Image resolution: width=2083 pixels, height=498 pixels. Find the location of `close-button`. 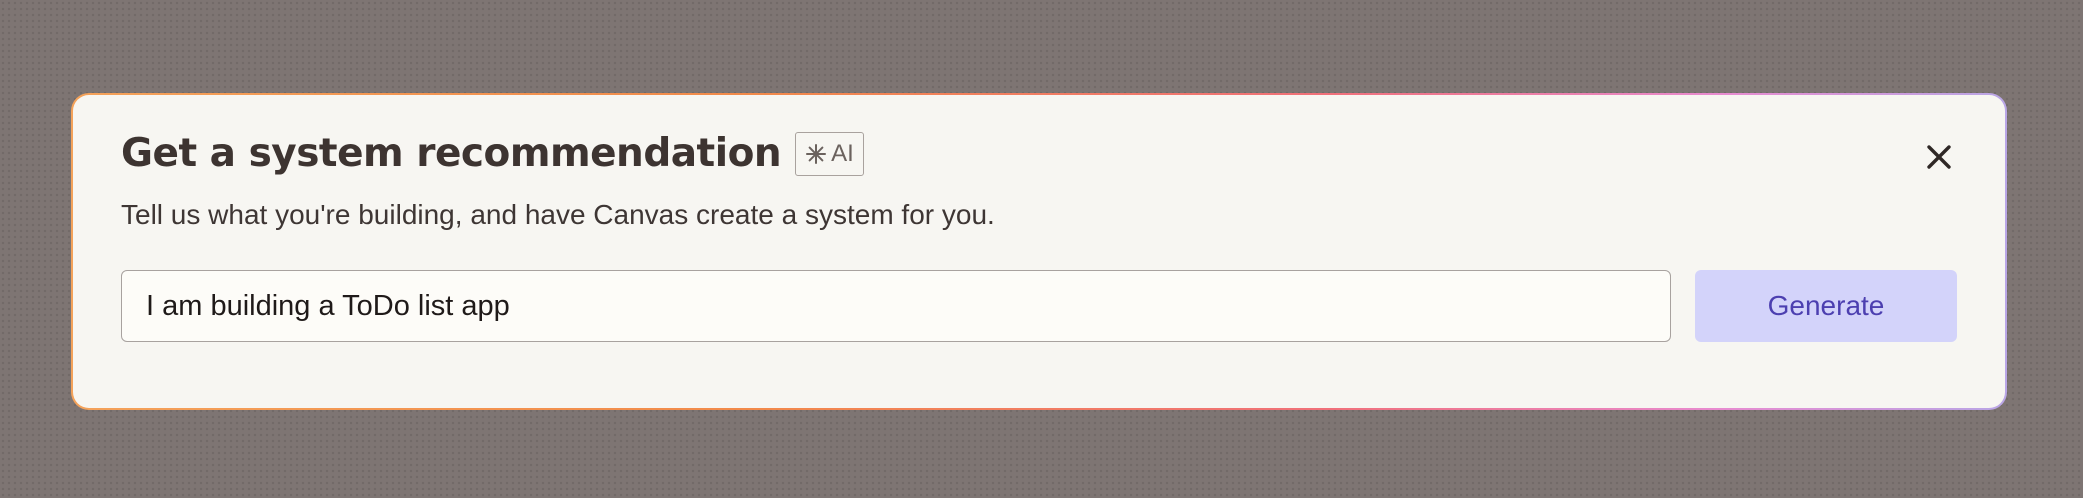

close-button is located at coordinates (1939, 159).